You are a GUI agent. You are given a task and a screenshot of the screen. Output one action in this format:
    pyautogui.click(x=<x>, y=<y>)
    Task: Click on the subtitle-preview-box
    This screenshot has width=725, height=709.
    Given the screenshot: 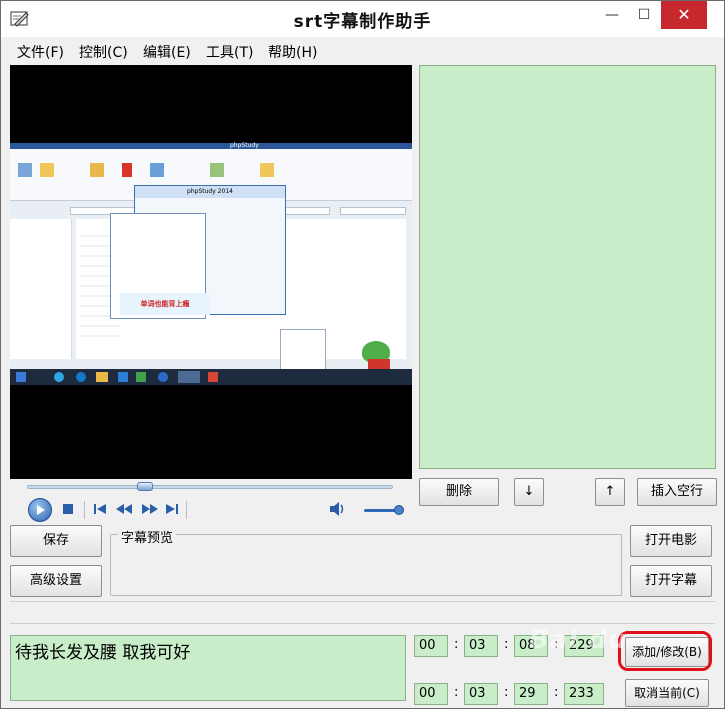 What is the action you would take?
    pyautogui.click(x=366, y=565)
    